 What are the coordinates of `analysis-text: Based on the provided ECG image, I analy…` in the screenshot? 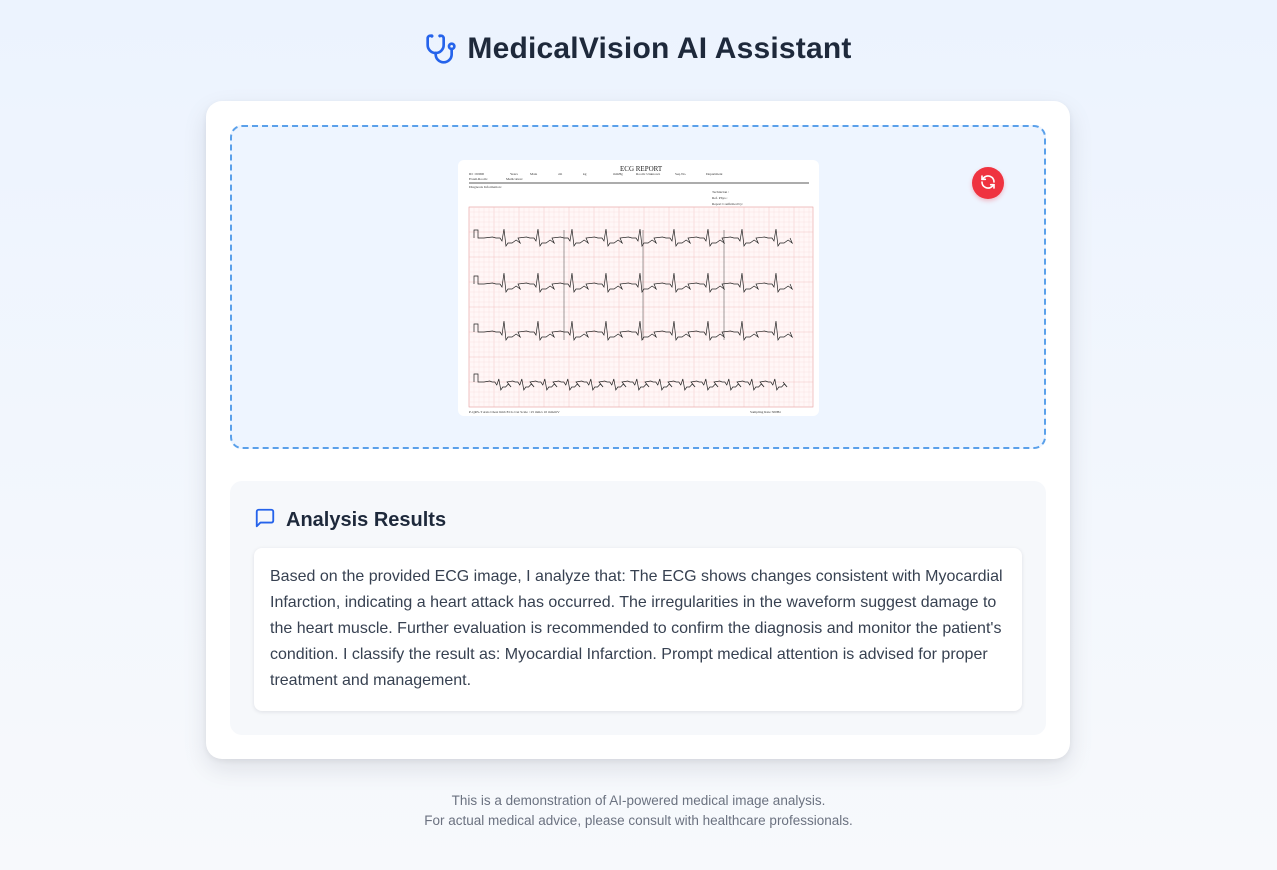 It's located at (636, 628).